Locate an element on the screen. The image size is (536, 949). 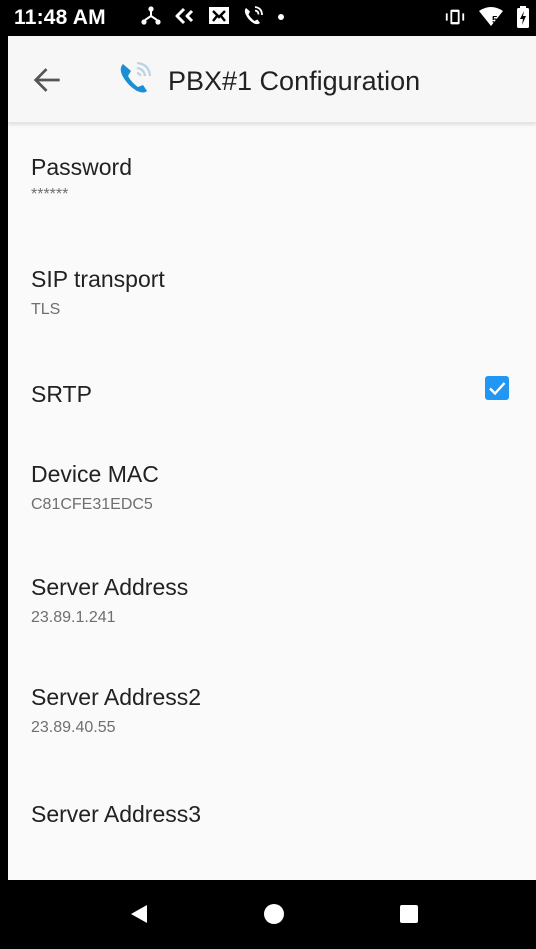
status-time: 11:48 AM is located at coordinates (60, 17).